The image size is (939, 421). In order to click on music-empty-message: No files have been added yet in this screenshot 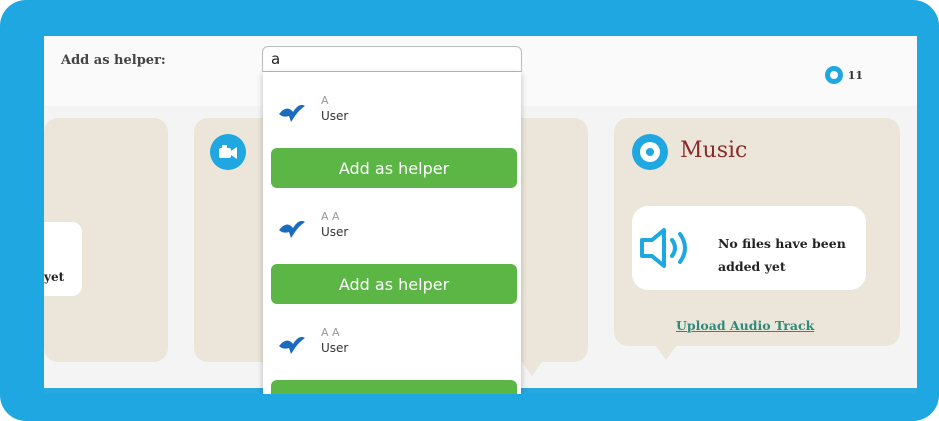, I will do `click(782, 255)`.